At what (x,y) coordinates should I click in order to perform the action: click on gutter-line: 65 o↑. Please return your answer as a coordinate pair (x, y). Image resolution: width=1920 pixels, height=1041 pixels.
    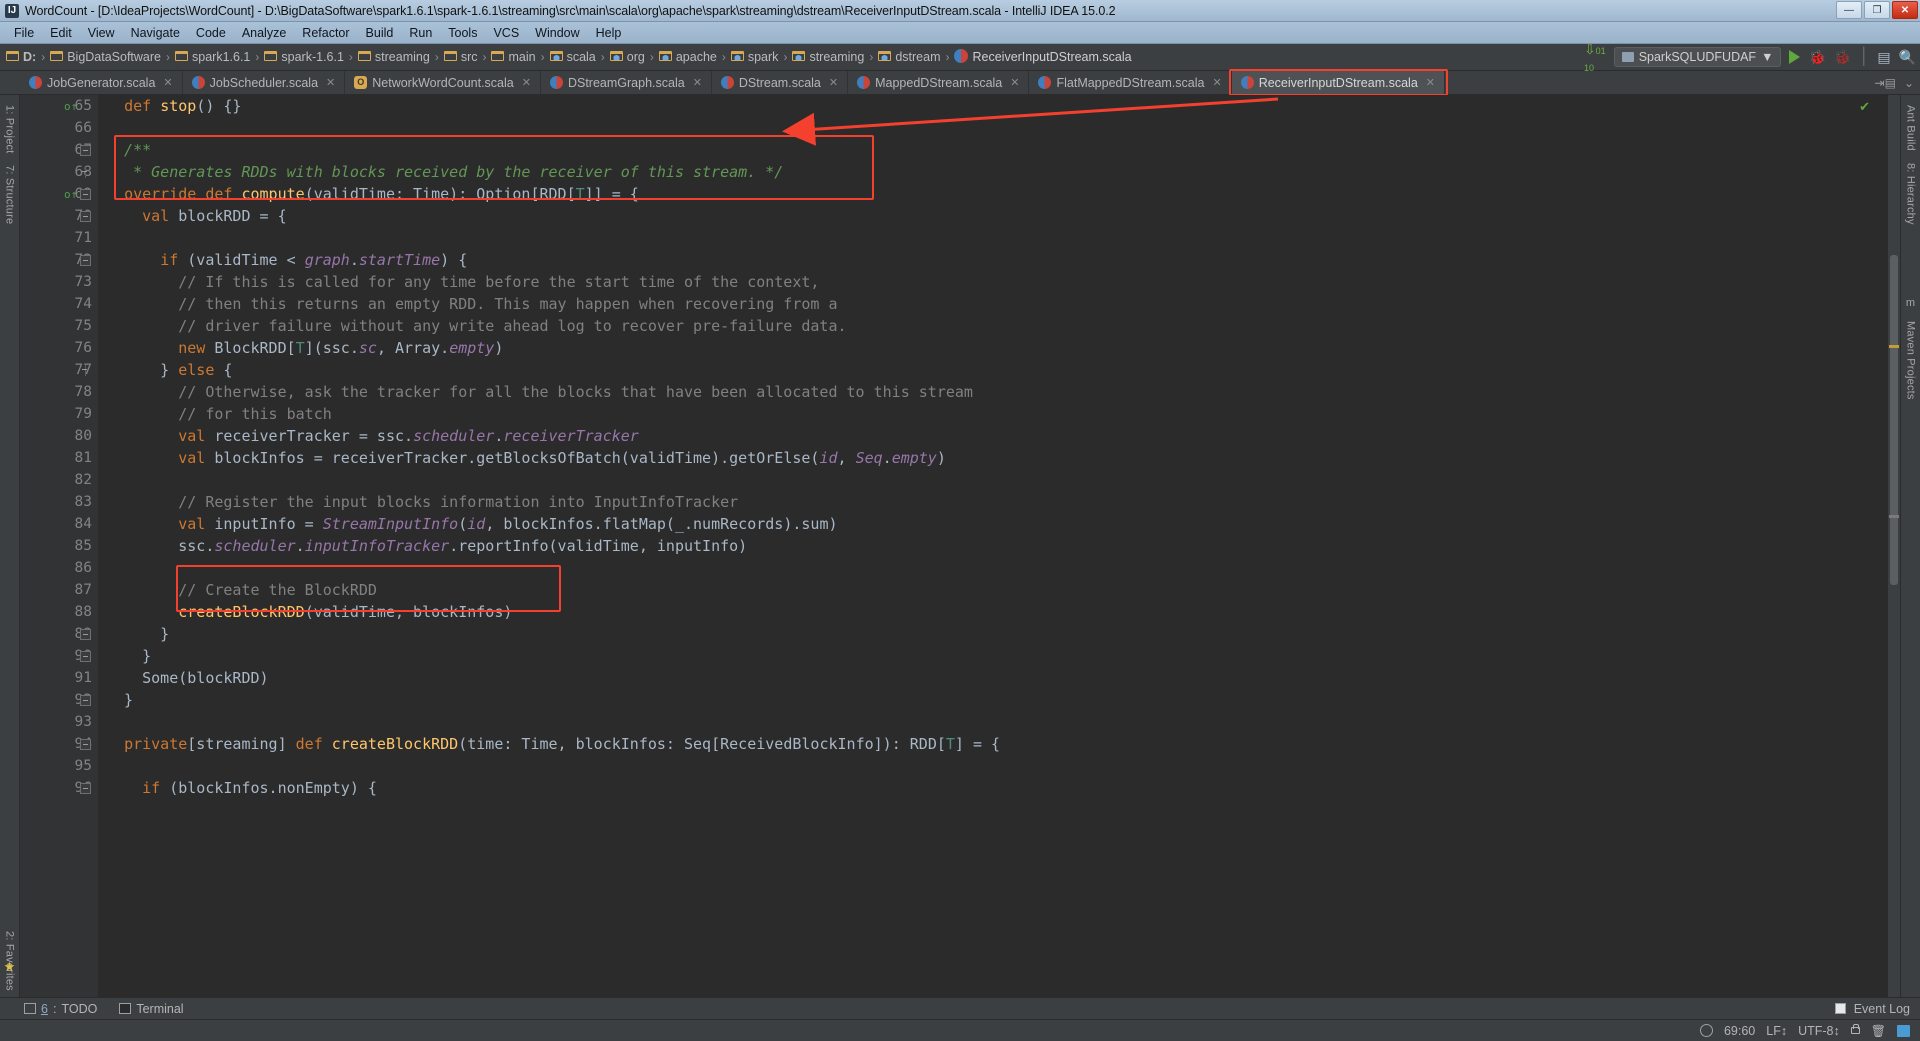
    Looking at the image, I should click on (59, 106).